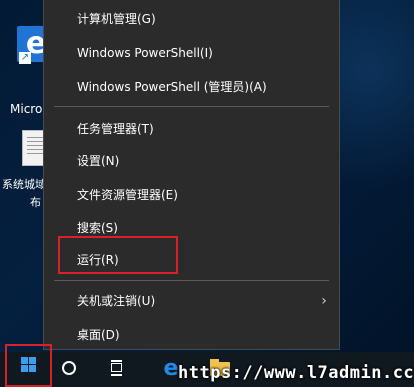 The width and height of the screenshot is (414, 387). I want to click on search-circle-icon, so click(69, 368).